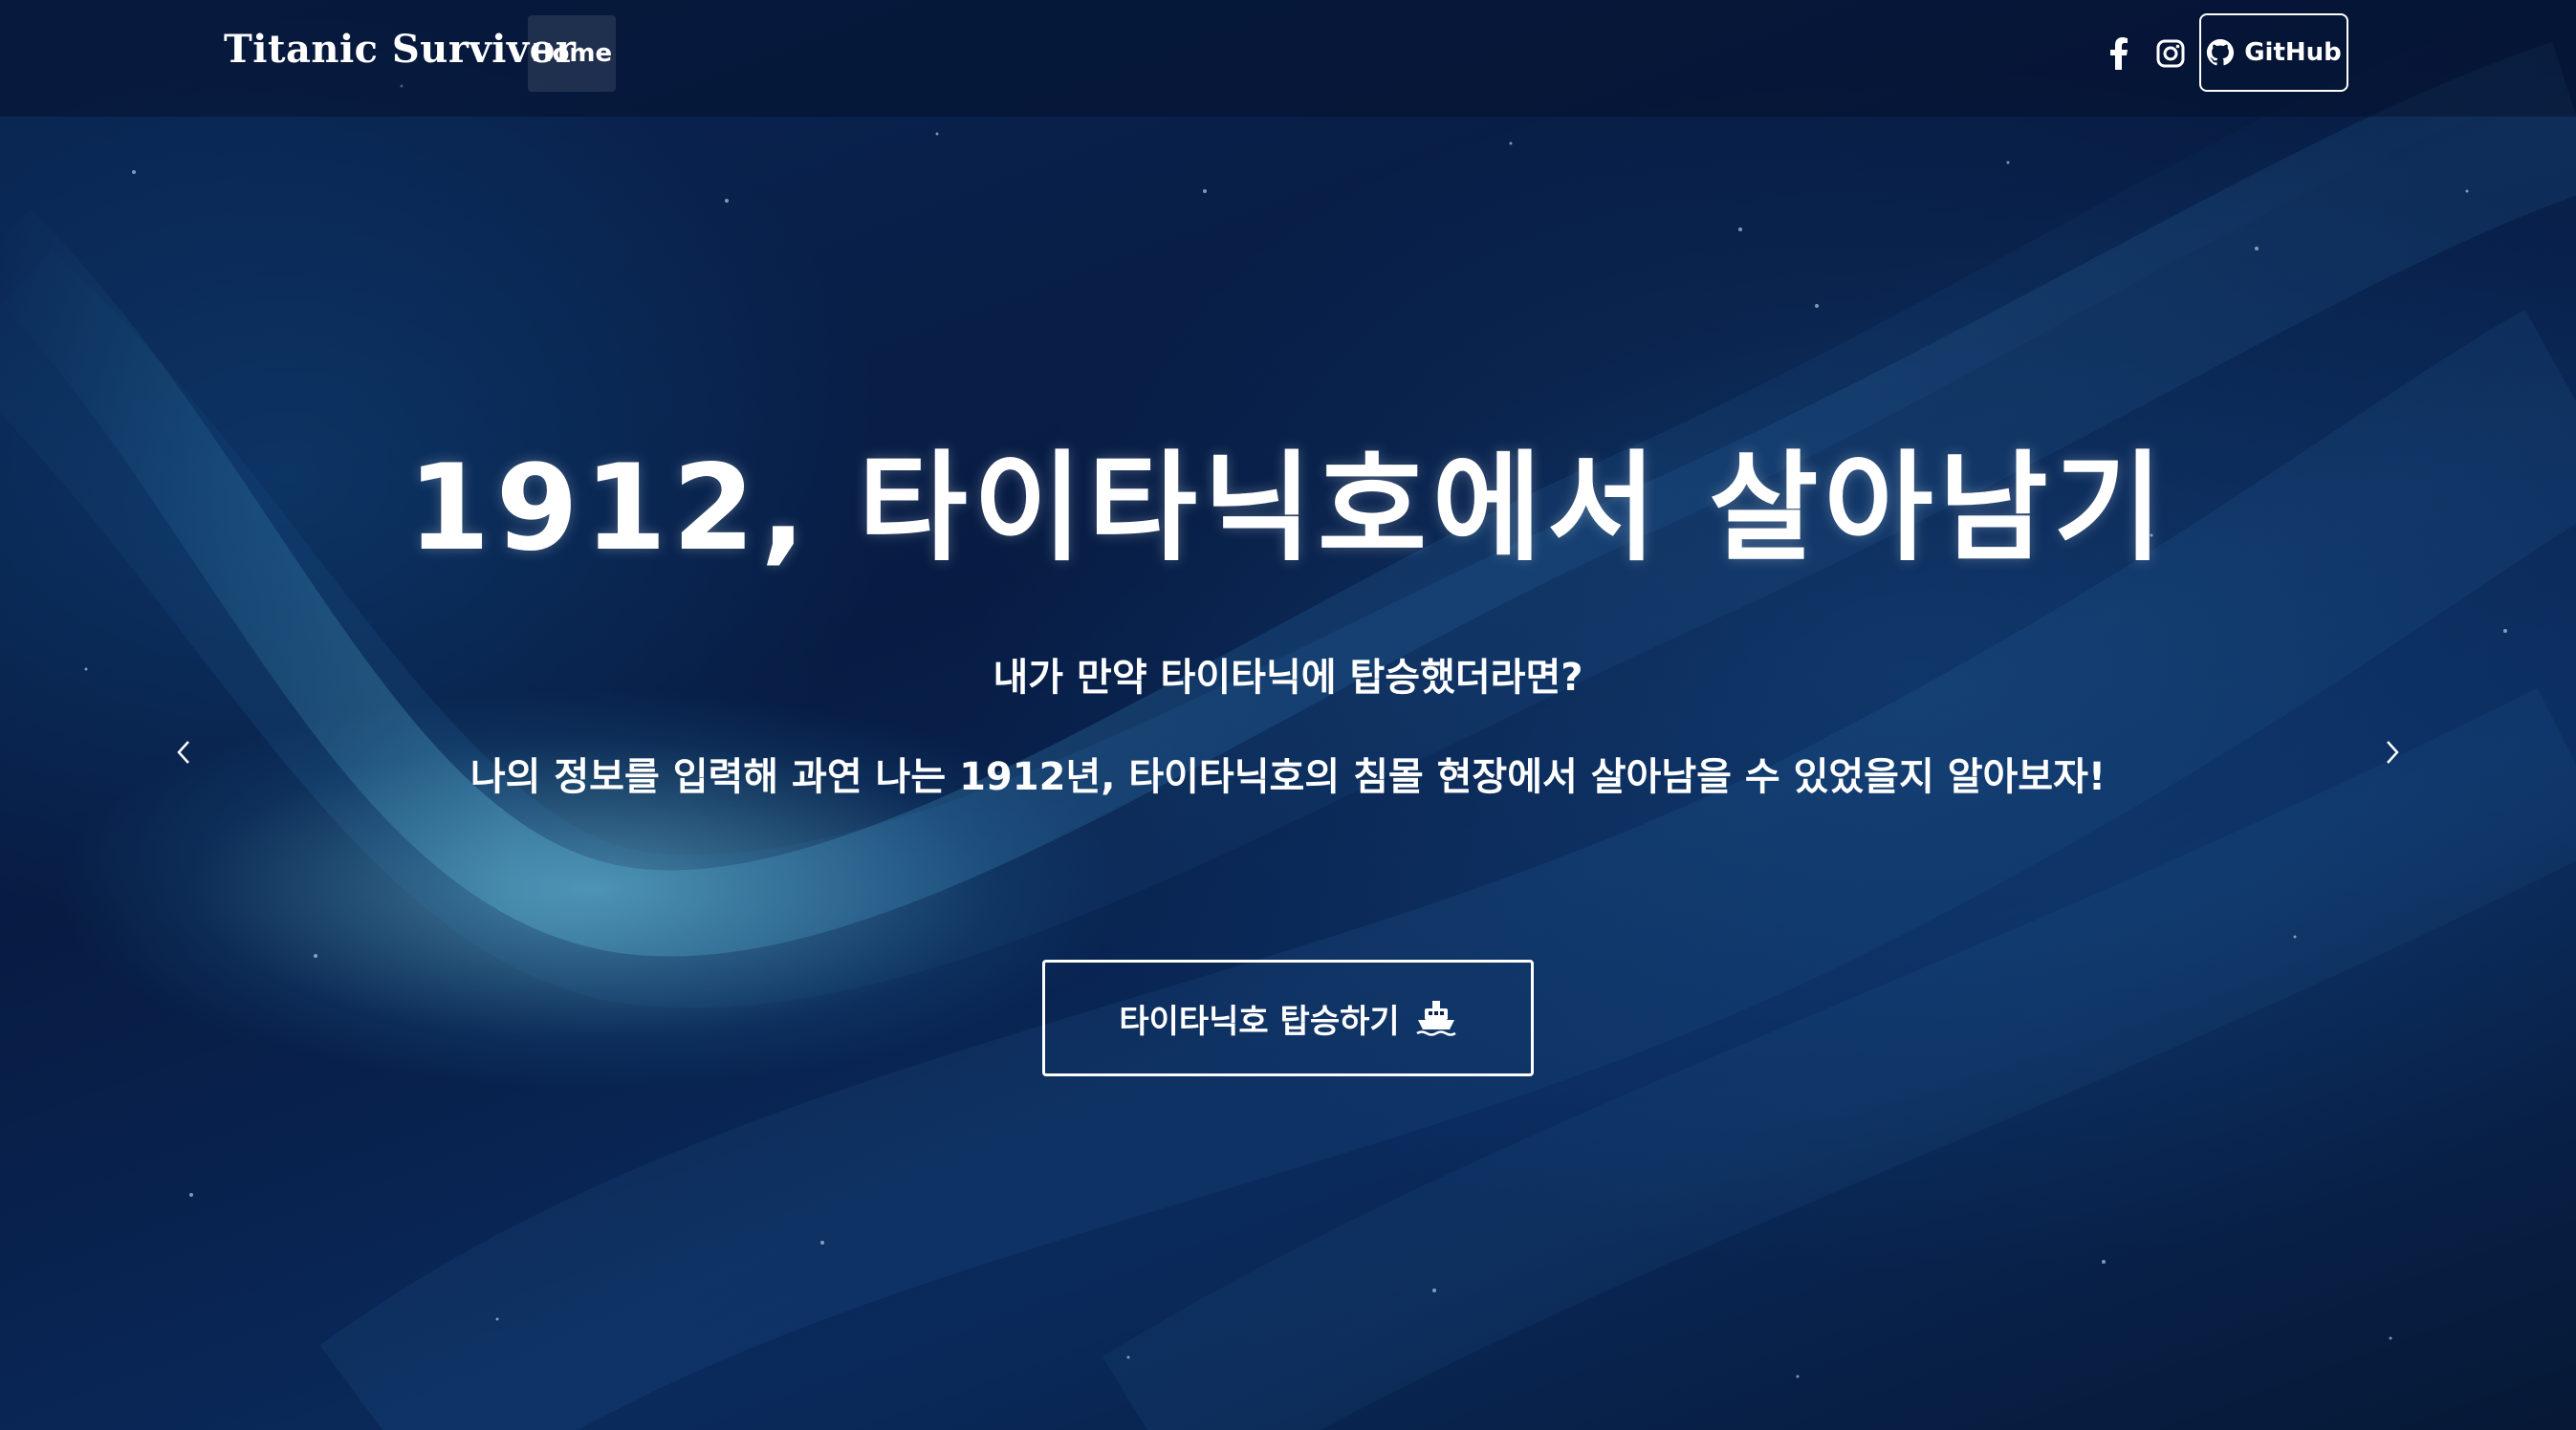 The width and height of the screenshot is (2576, 1430). I want to click on facebook-icon, so click(2119, 53).